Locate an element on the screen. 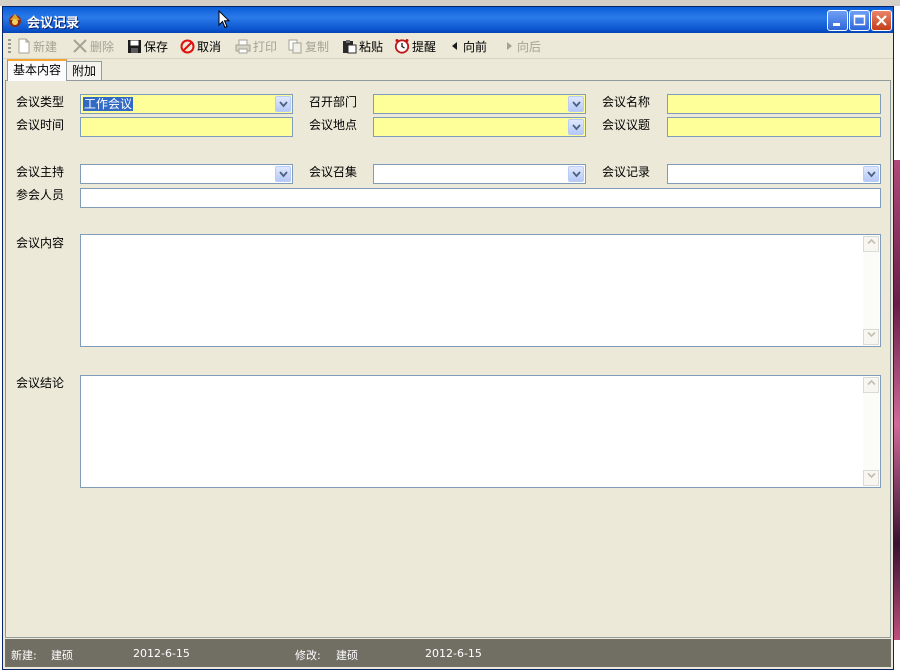  attendees-input is located at coordinates (480, 198).